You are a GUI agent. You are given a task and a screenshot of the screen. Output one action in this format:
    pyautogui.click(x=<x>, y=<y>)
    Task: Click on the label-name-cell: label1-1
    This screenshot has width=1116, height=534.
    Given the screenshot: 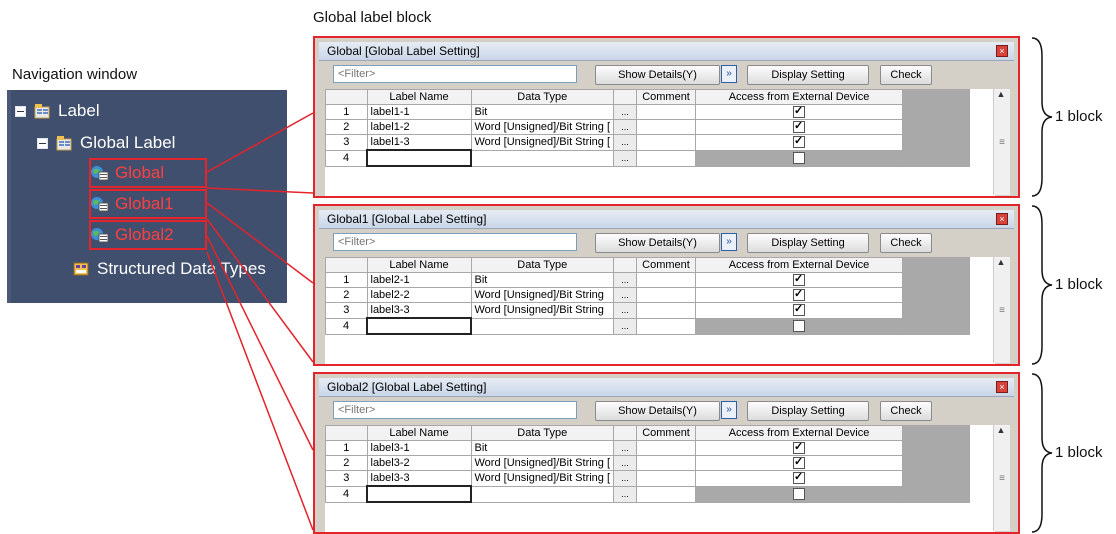 What is the action you would take?
    pyautogui.click(x=419, y=112)
    